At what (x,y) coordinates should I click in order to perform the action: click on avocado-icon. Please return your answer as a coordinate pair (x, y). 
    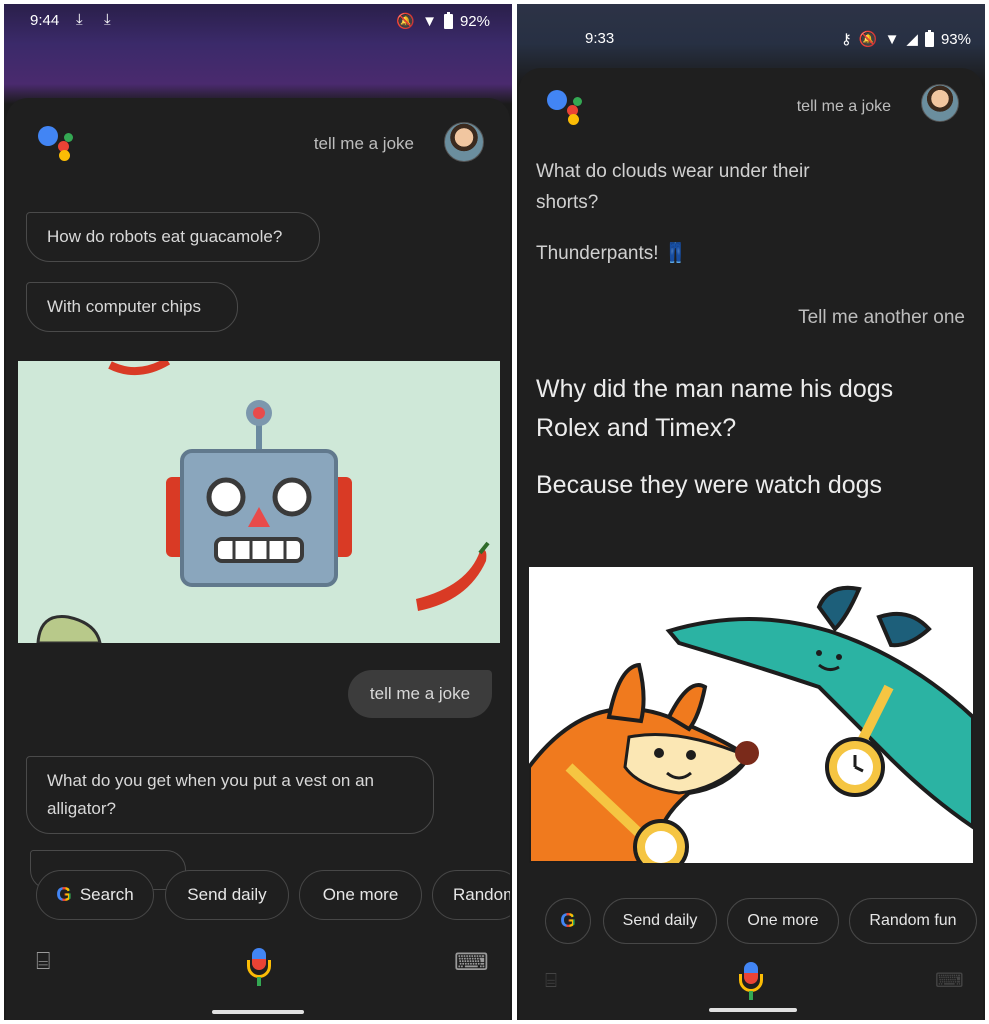
    Looking at the image, I should click on (69, 629).